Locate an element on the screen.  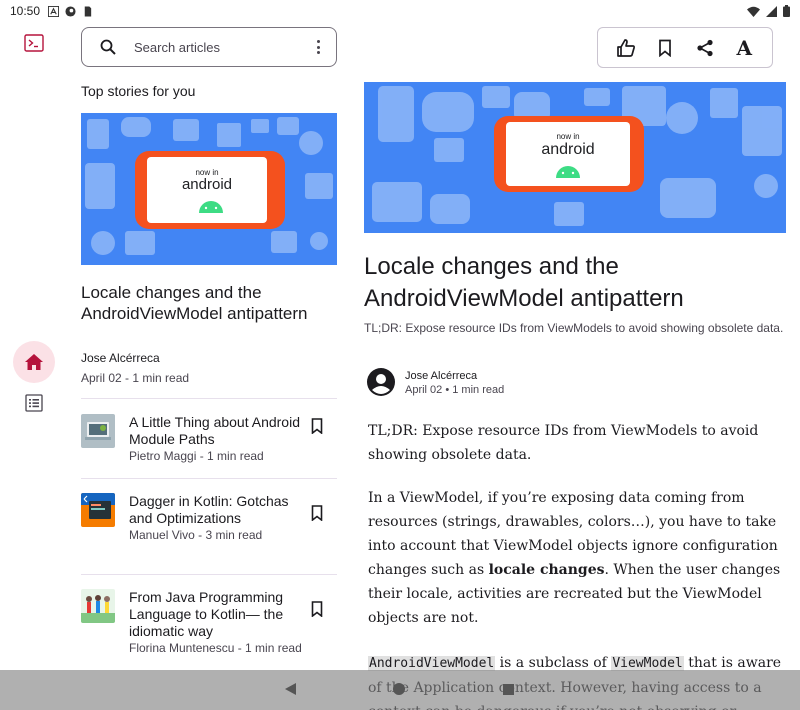
article-action-bar: A is located at coordinates (685, 47).